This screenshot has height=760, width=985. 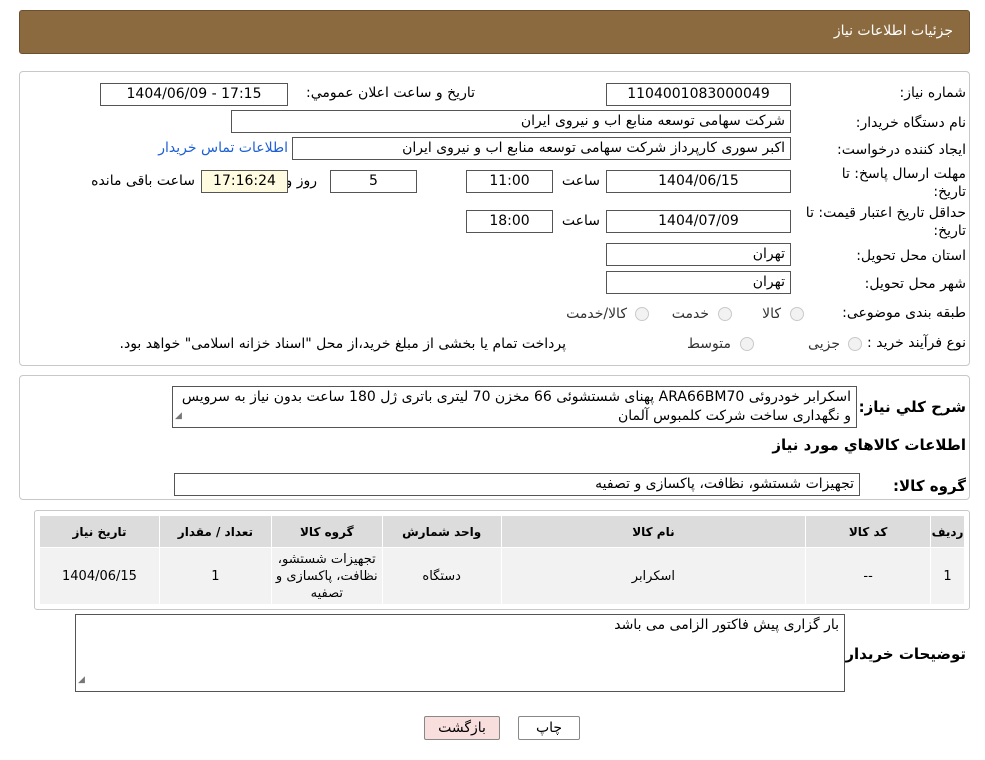 What do you see at coordinates (709, 344) in the screenshot?
I see `purchase-option-medium: متوسط` at bounding box center [709, 344].